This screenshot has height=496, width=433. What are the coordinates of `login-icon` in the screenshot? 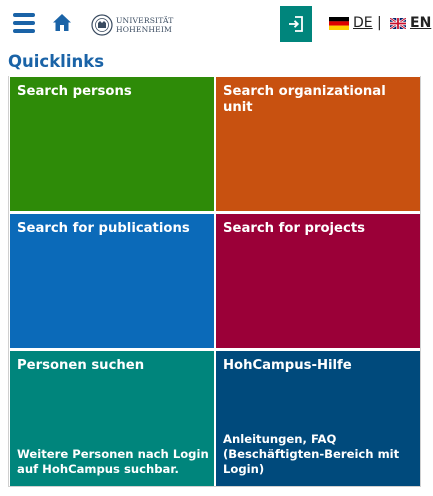 It's located at (296, 24).